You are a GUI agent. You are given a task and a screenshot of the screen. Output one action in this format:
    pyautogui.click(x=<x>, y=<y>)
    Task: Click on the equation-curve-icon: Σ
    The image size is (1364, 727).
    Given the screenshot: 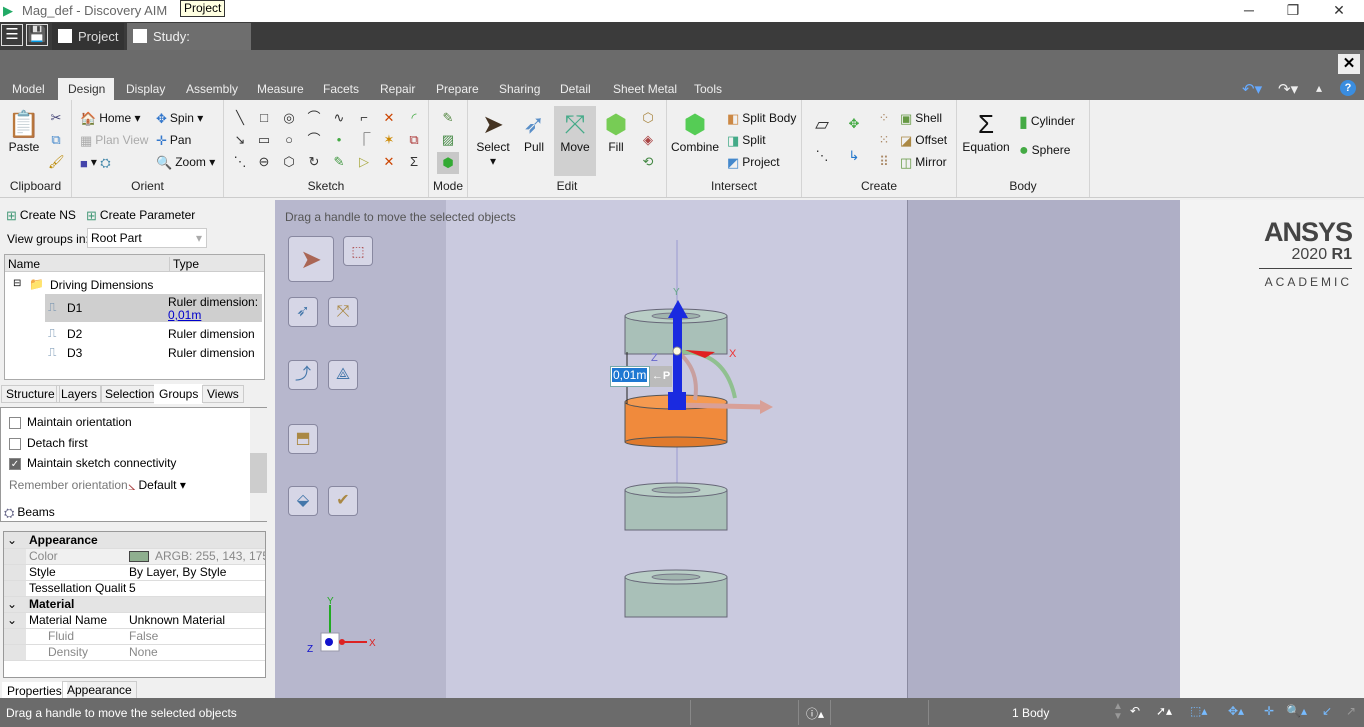 What is the action you would take?
    pyautogui.click(x=414, y=162)
    